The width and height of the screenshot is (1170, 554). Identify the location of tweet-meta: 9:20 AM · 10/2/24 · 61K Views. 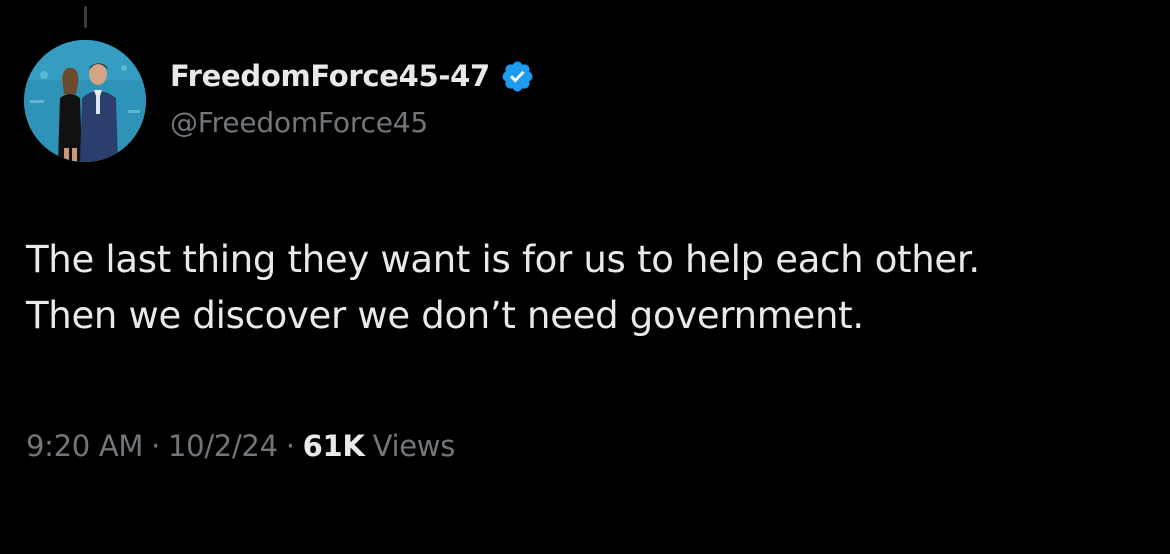
(240, 446).